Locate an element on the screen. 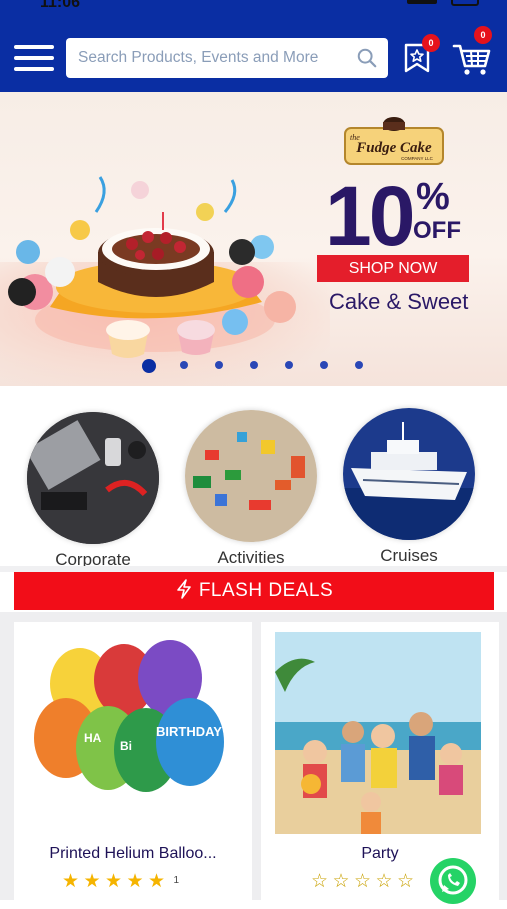  whatsapp-button is located at coordinates (453, 881).